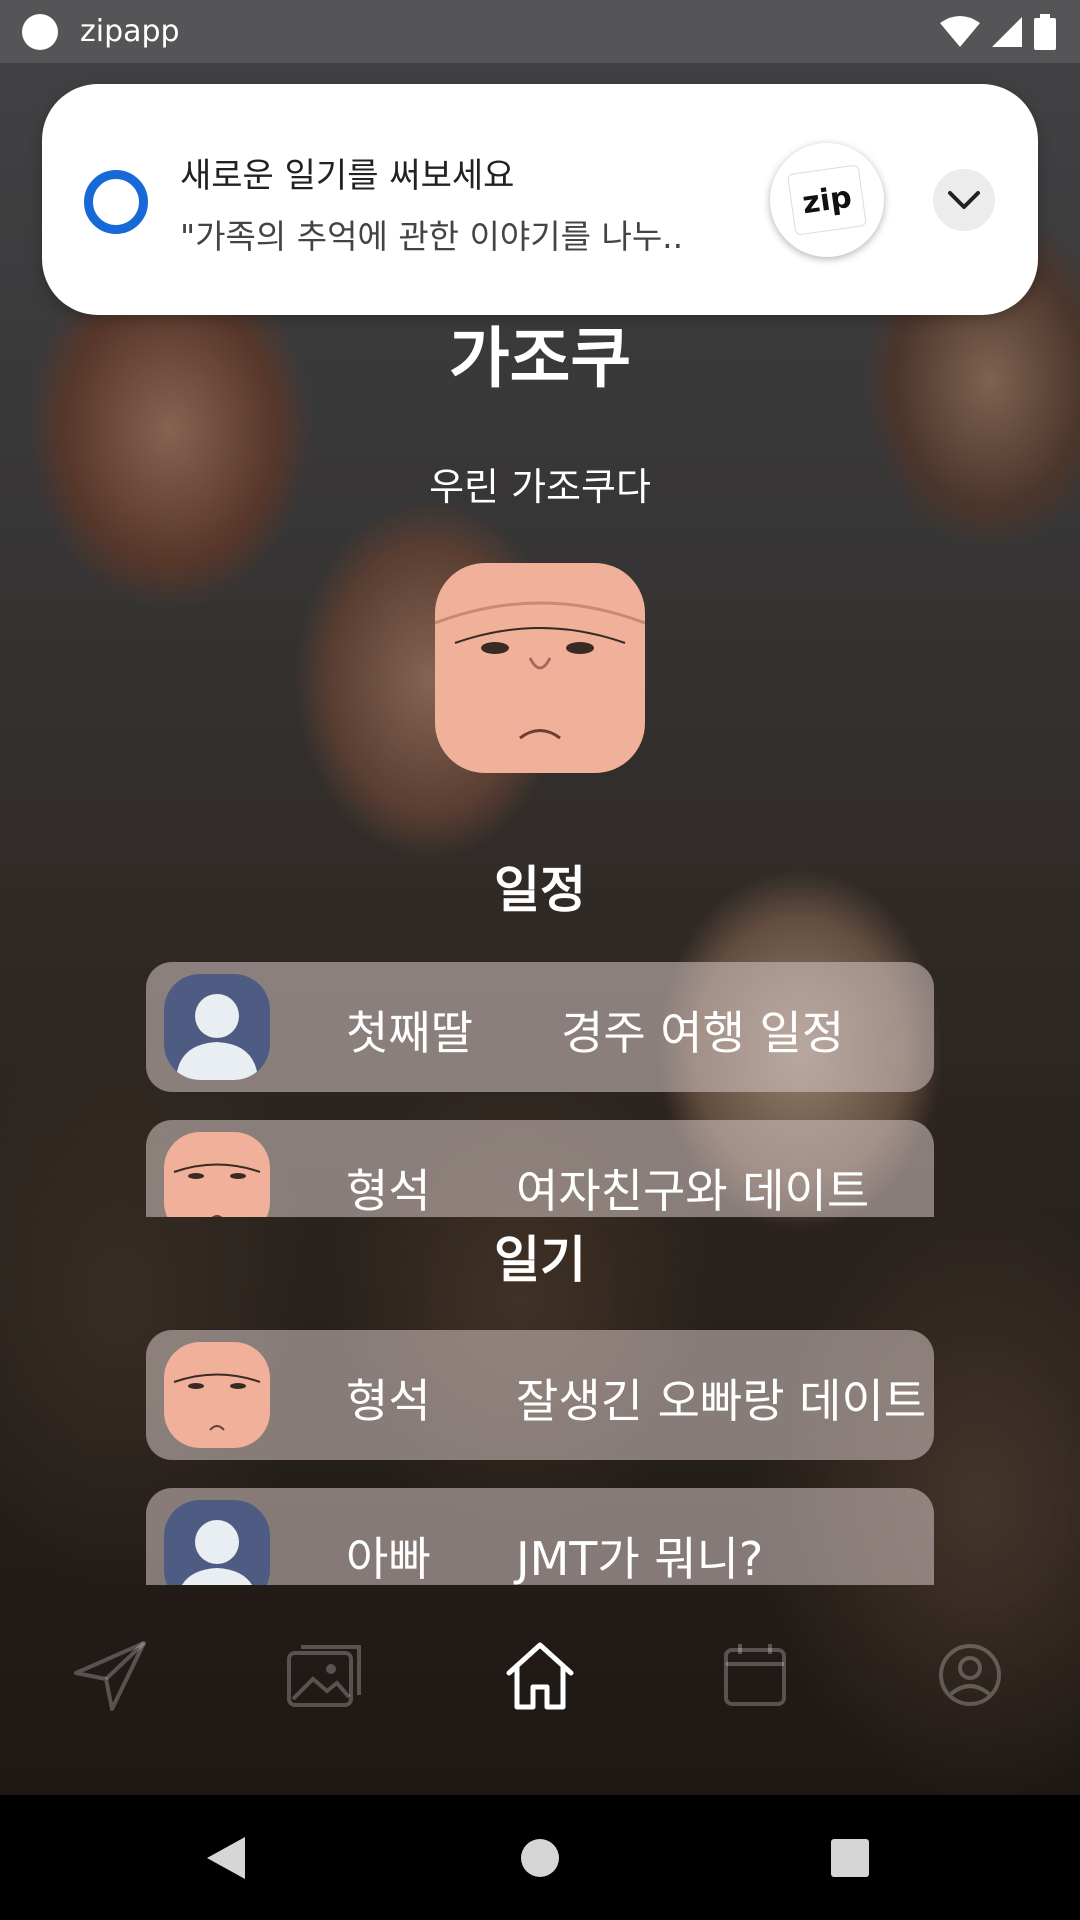  I want to click on diary-text: 잘생긴 오빠랑 데이트, so click(721, 1401).